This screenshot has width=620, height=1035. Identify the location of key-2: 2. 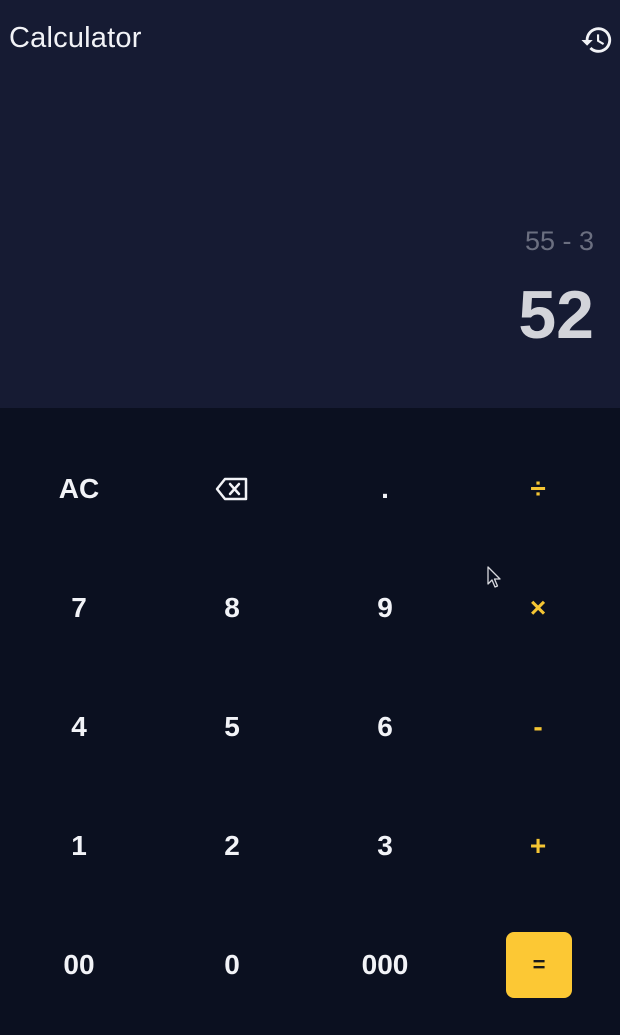
(232, 846).